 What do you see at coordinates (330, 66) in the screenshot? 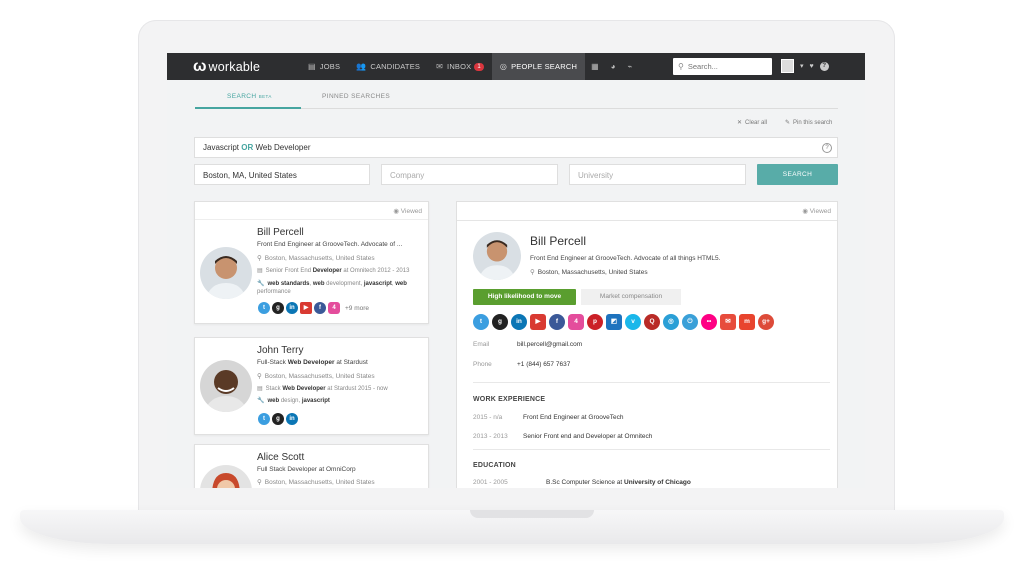
I see `nav-jobs-label: JOBS` at bounding box center [330, 66].